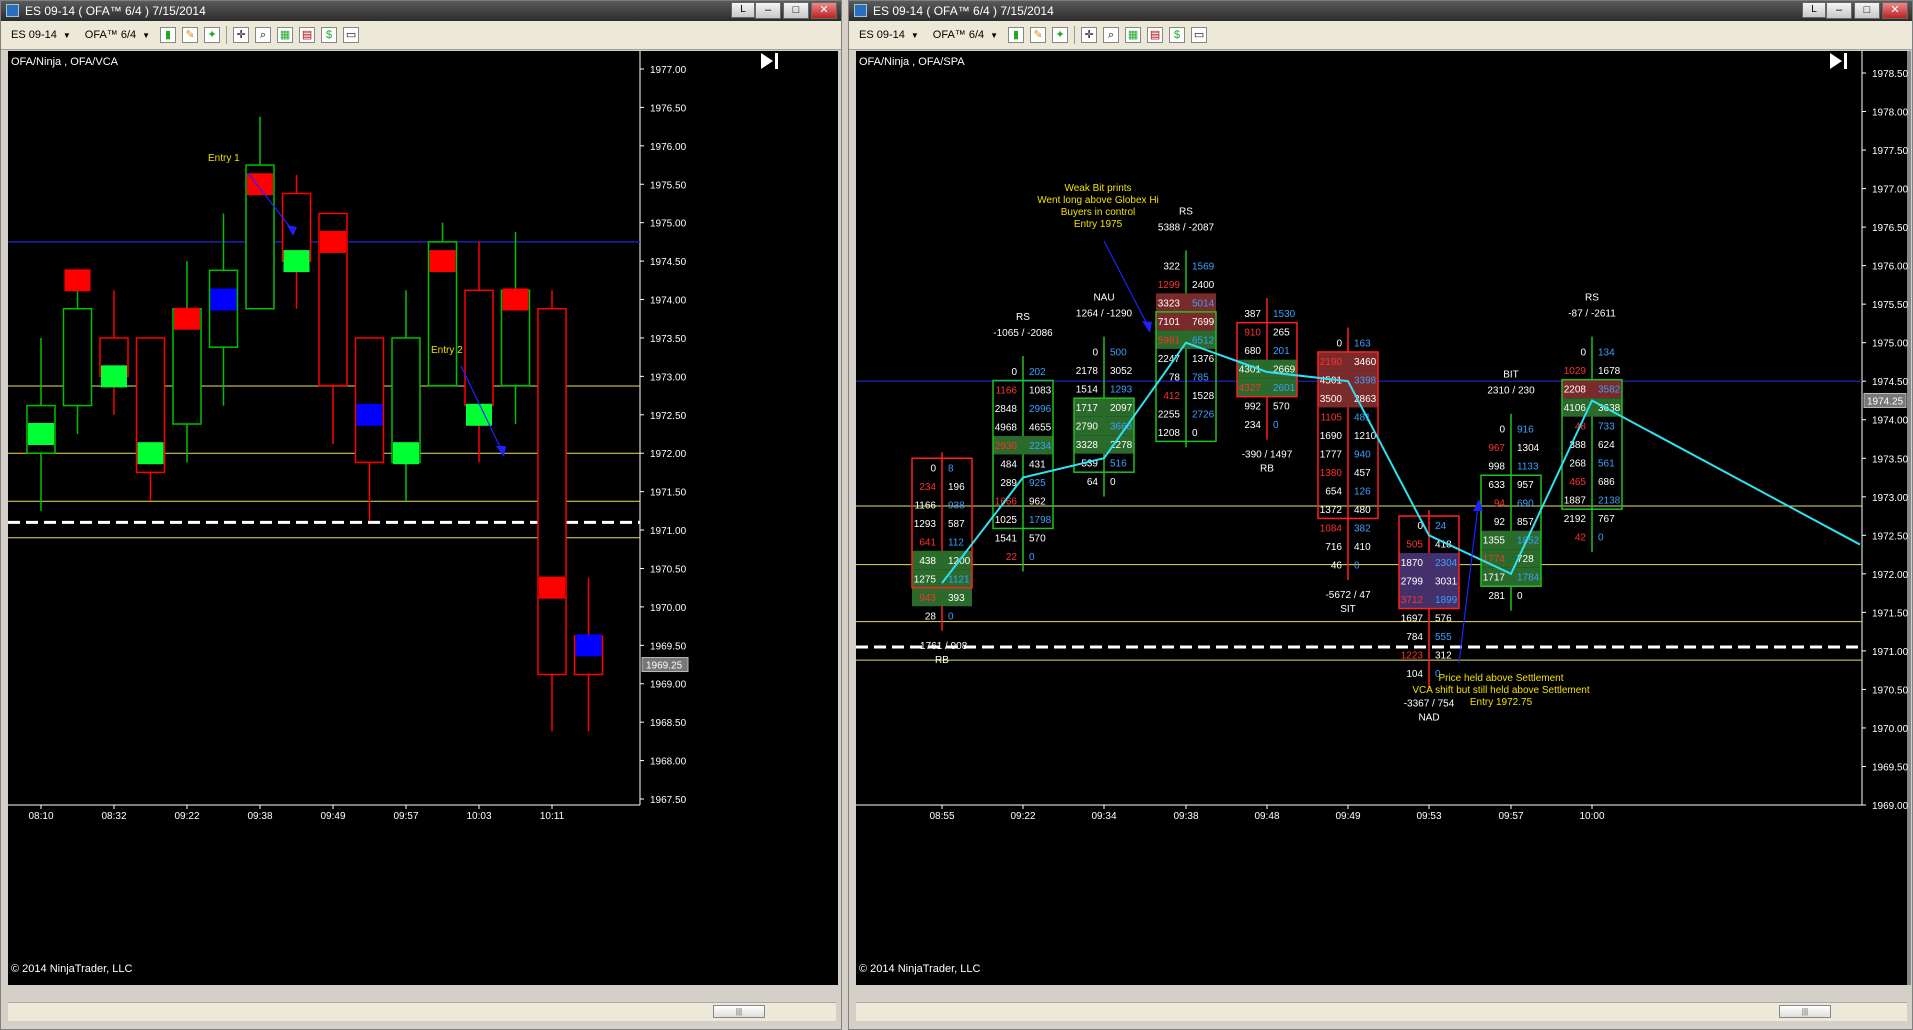 The width and height of the screenshot is (1913, 1030). Describe the element at coordinates (951, 468) in the screenshot. I see `ask-volume: 8` at that location.